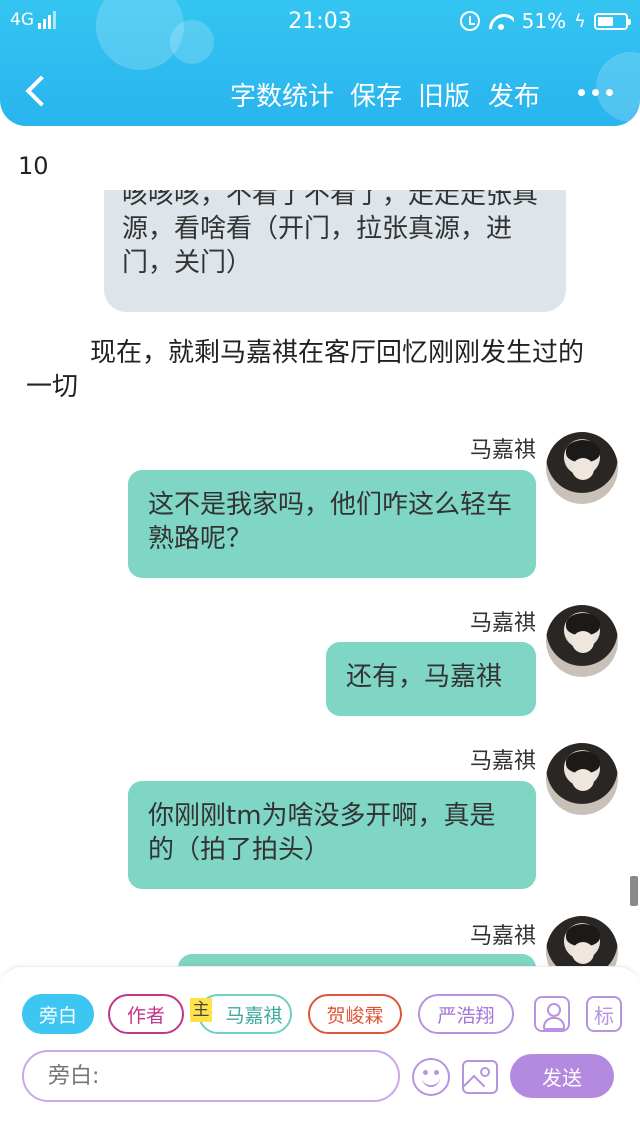 This screenshot has height=1138, width=640. What do you see at coordinates (332, 835) in the screenshot?
I see `dialogue-bubble: 你刚刚tm为啥没多开啊，真是的（拍了拍头）` at bounding box center [332, 835].